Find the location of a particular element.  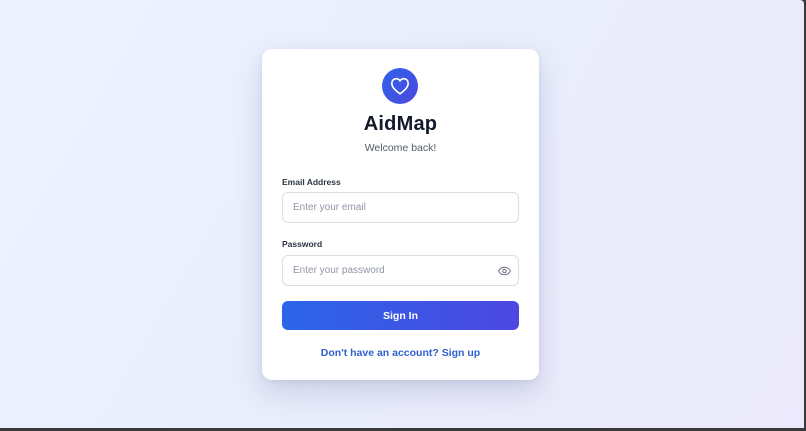

password-field-wrapper is located at coordinates (400, 270).